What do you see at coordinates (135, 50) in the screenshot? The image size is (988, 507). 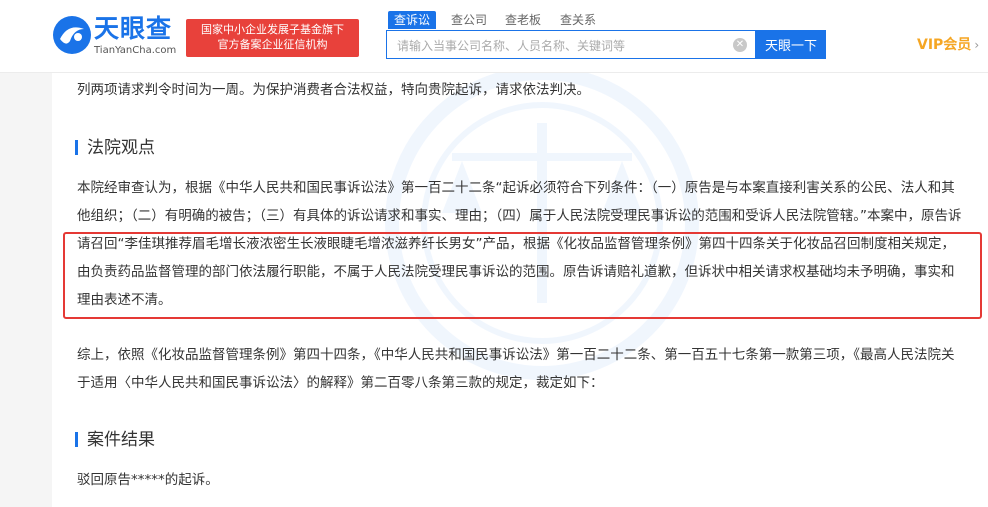 I see `logo-subtext: TianYanCha.com` at bounding box center [135, 50].